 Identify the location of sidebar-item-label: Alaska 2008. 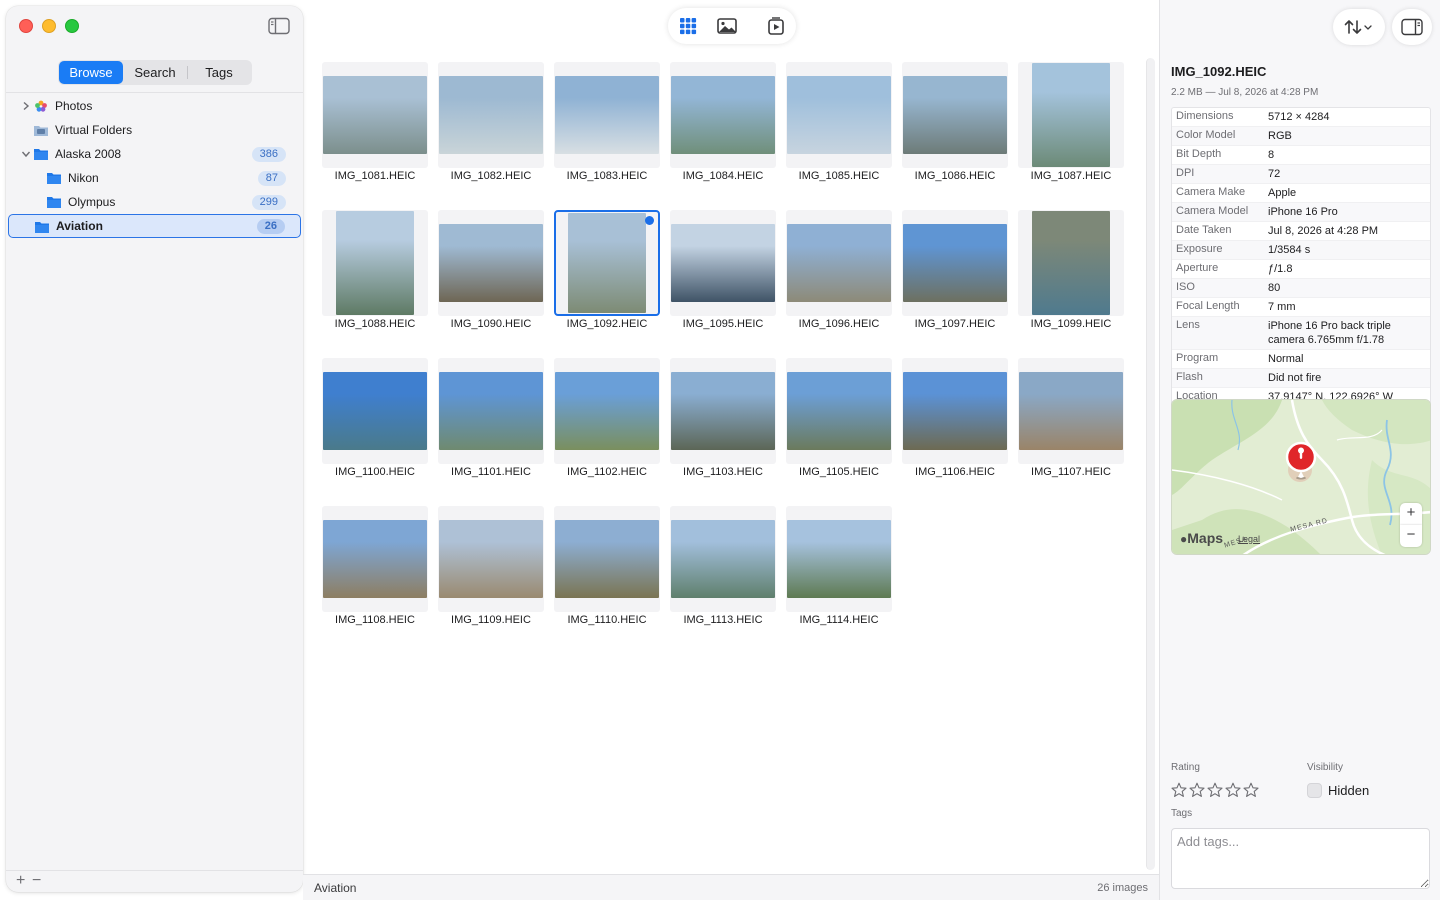
(88, 154).